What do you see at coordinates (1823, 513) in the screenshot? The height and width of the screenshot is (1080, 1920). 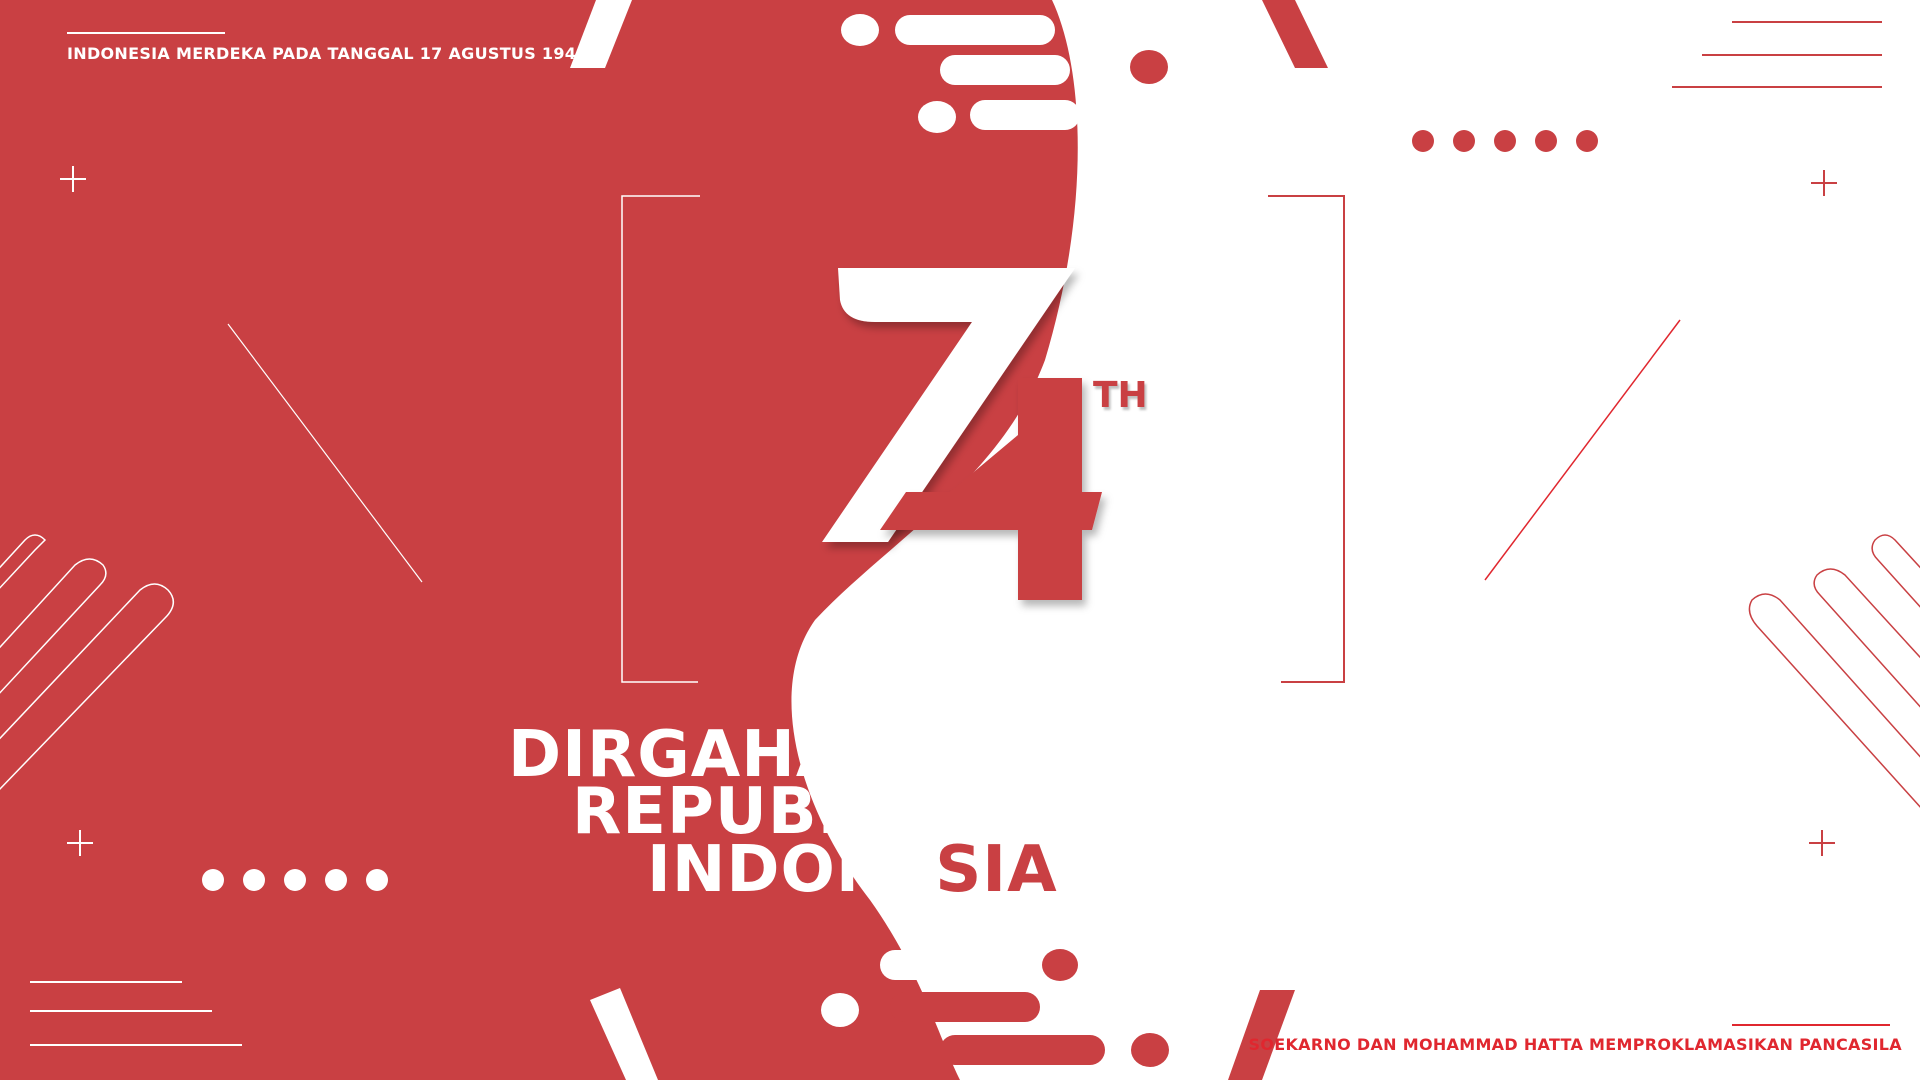 I see `cross-marks-right` at bounding box center [1823, 513].